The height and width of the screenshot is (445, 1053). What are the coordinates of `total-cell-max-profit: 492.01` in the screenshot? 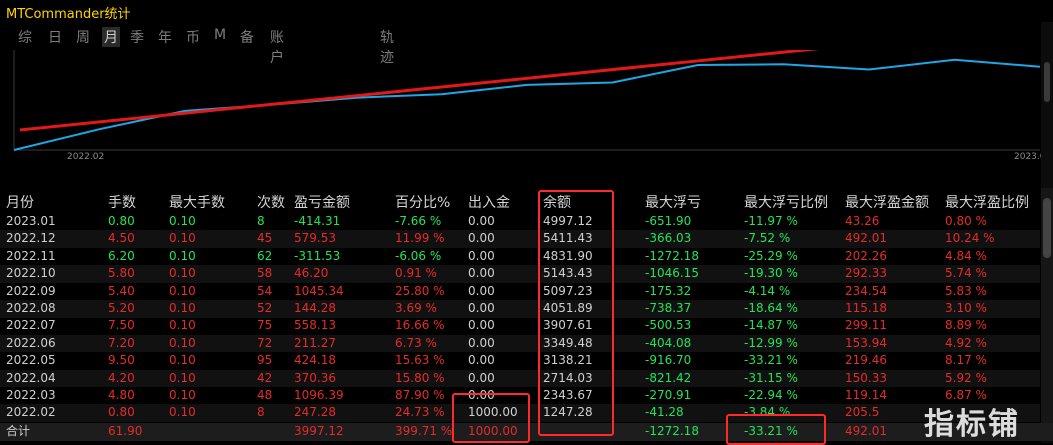 It's located at (866, 431).